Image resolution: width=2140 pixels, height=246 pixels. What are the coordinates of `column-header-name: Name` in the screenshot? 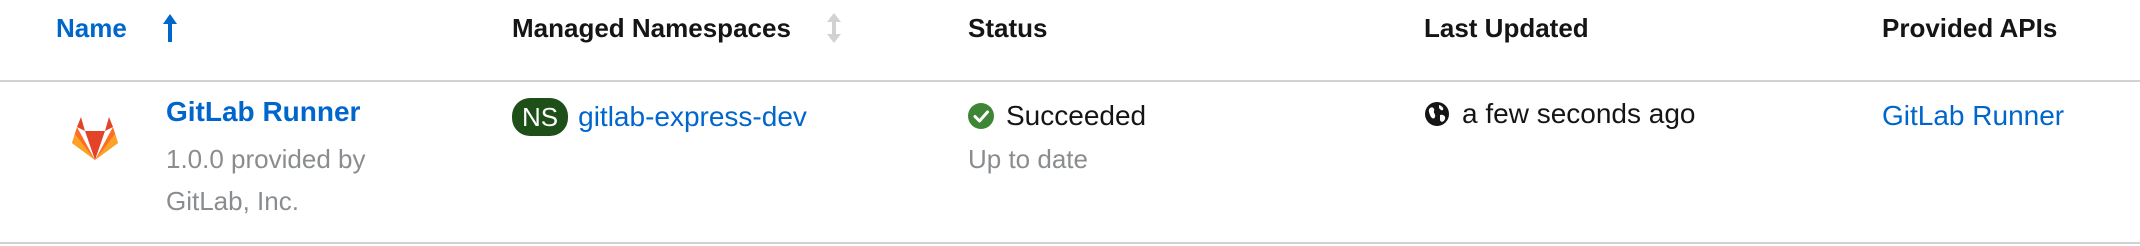 It's located at (116, 28).